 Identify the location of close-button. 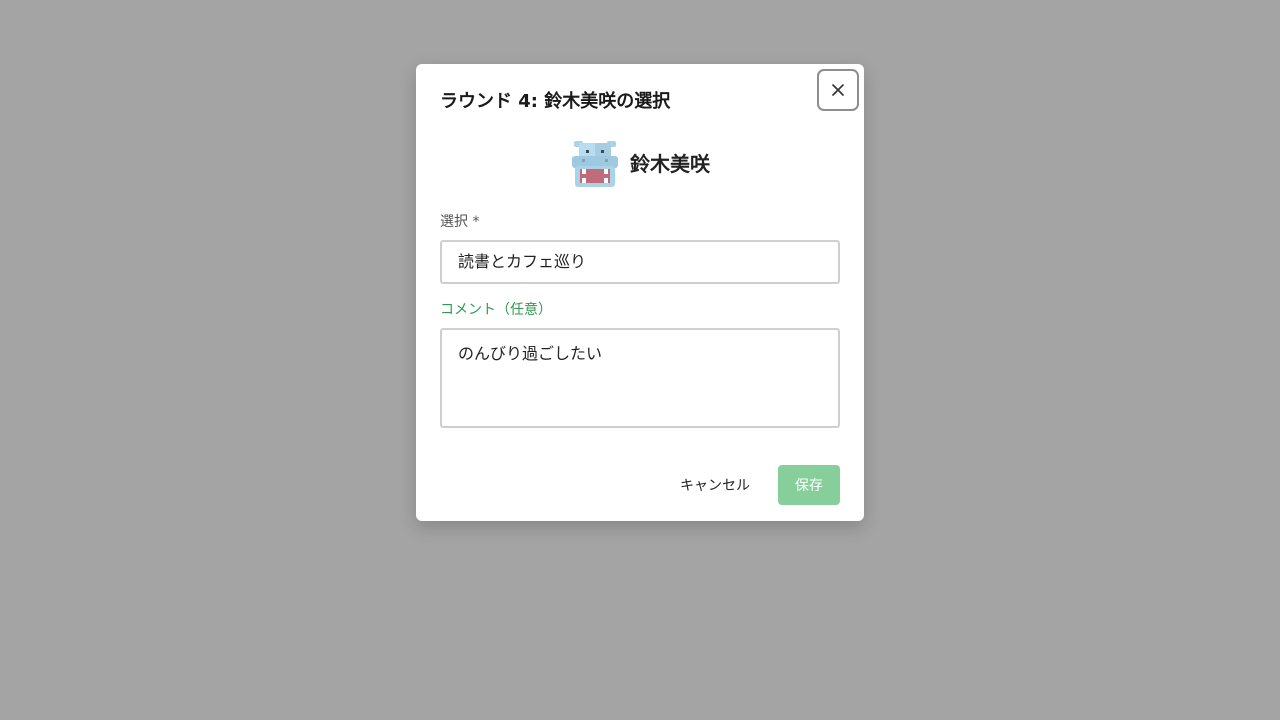
(838, 90).